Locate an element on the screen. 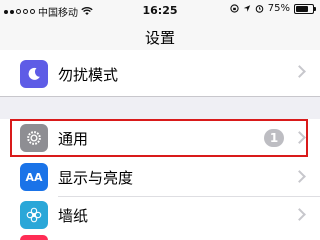 This screenshot has height=240, width=320. location-icon is located at coordinates (246, 8).